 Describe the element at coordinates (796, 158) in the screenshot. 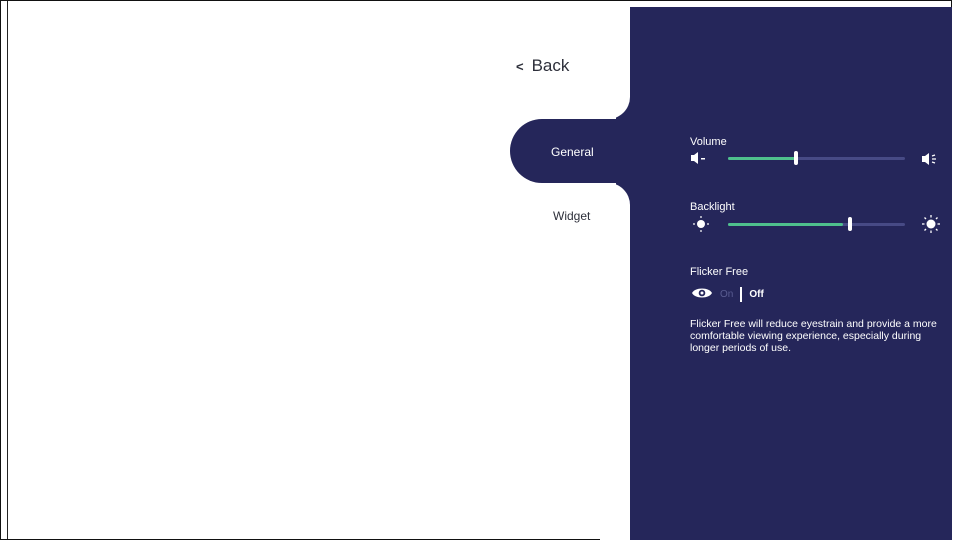

I see `volume-slider-thumb` at that location.